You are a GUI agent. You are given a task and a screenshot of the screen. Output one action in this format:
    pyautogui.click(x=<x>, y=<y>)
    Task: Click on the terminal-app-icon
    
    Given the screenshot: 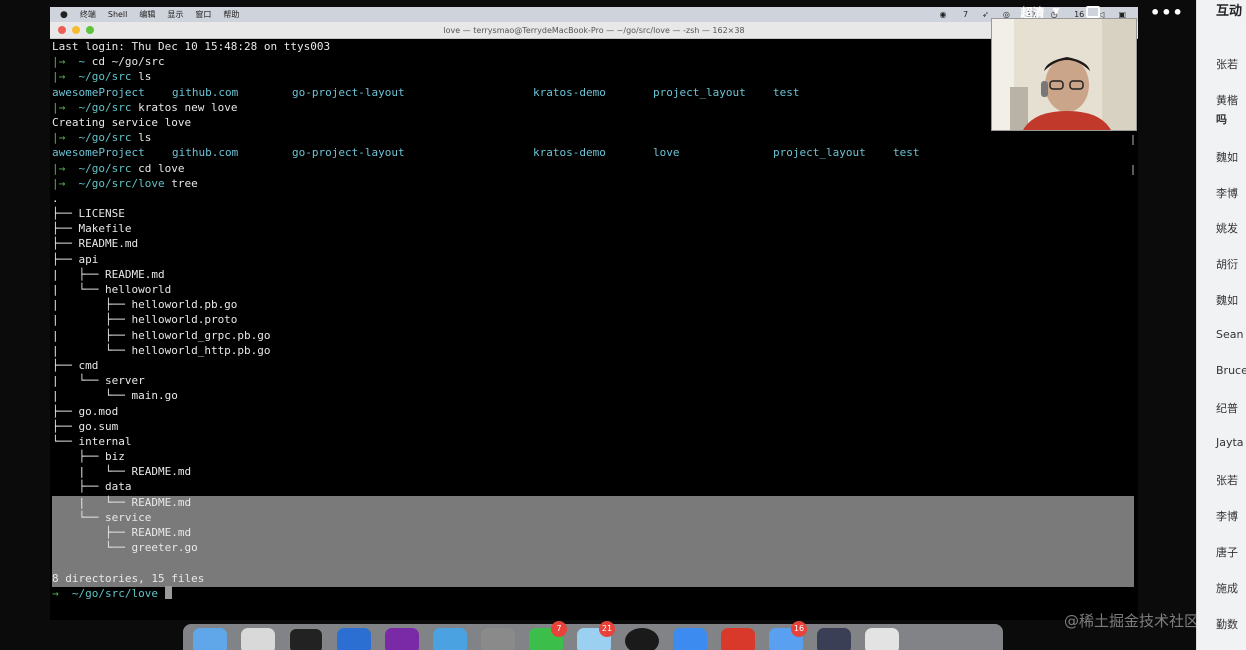 What is the action you would take?
    pyautogui.click(x=306, y=639)
    